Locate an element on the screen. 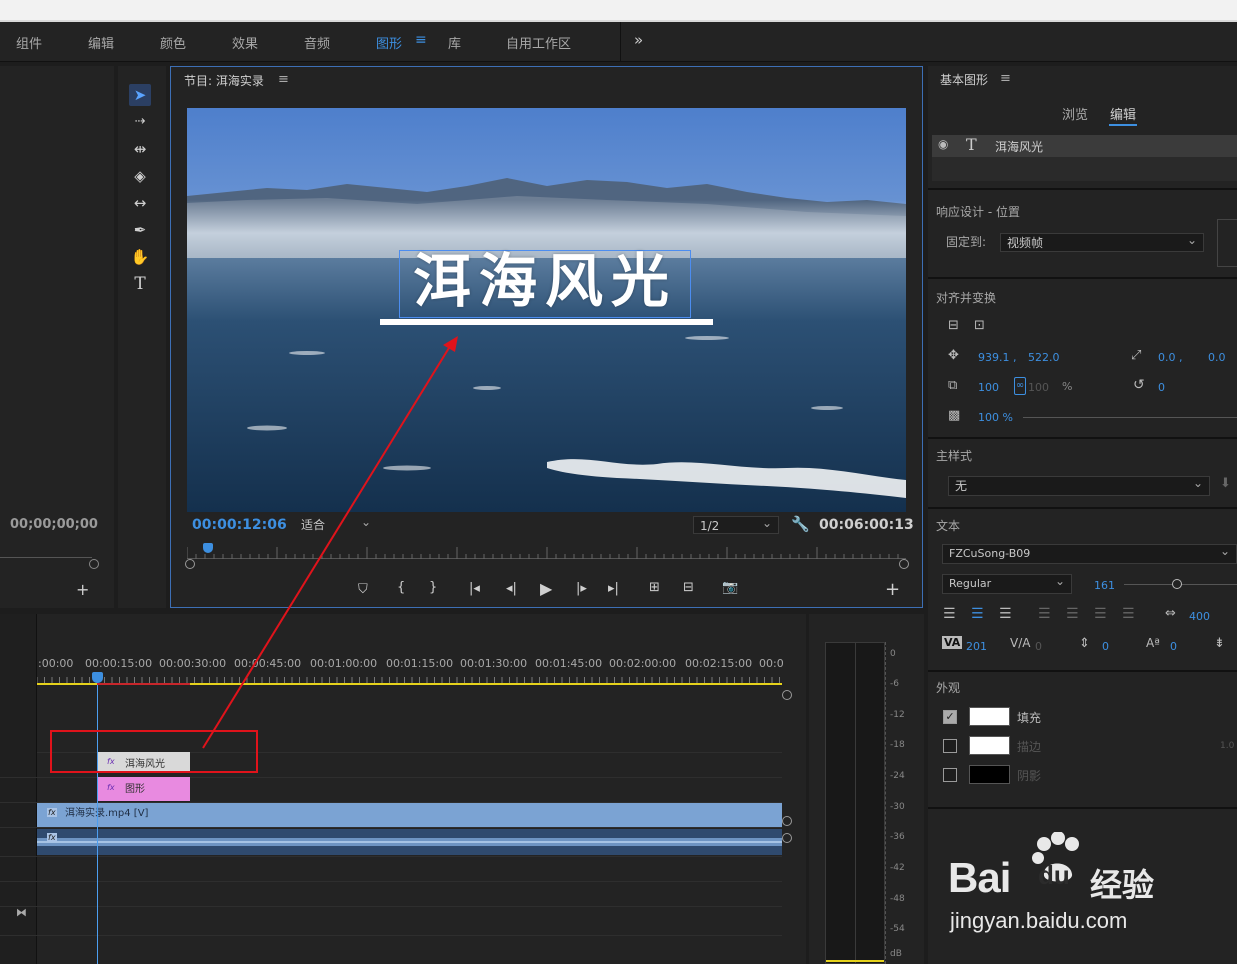  kerning-value: 201 is located at coordinates (976, 646).